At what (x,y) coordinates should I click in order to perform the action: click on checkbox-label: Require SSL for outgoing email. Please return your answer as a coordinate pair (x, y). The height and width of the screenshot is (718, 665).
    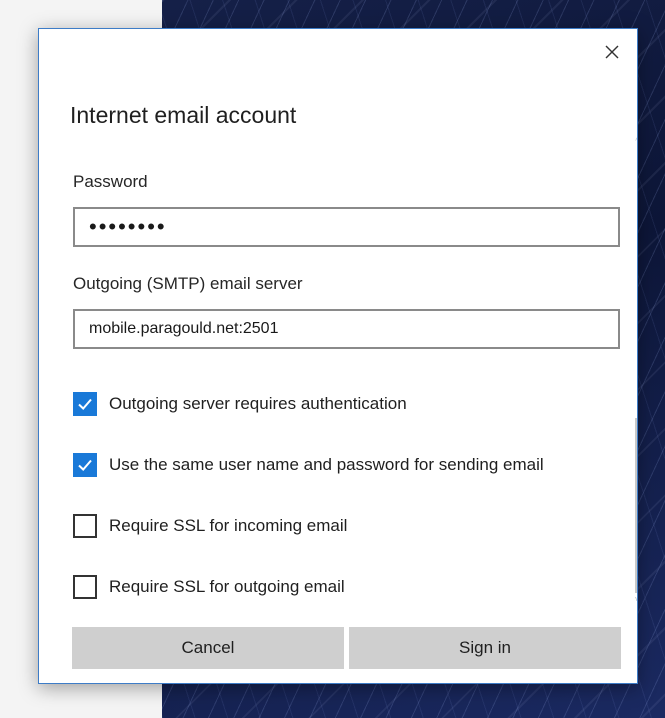
    Looking at the image, I should click on (227, 586).